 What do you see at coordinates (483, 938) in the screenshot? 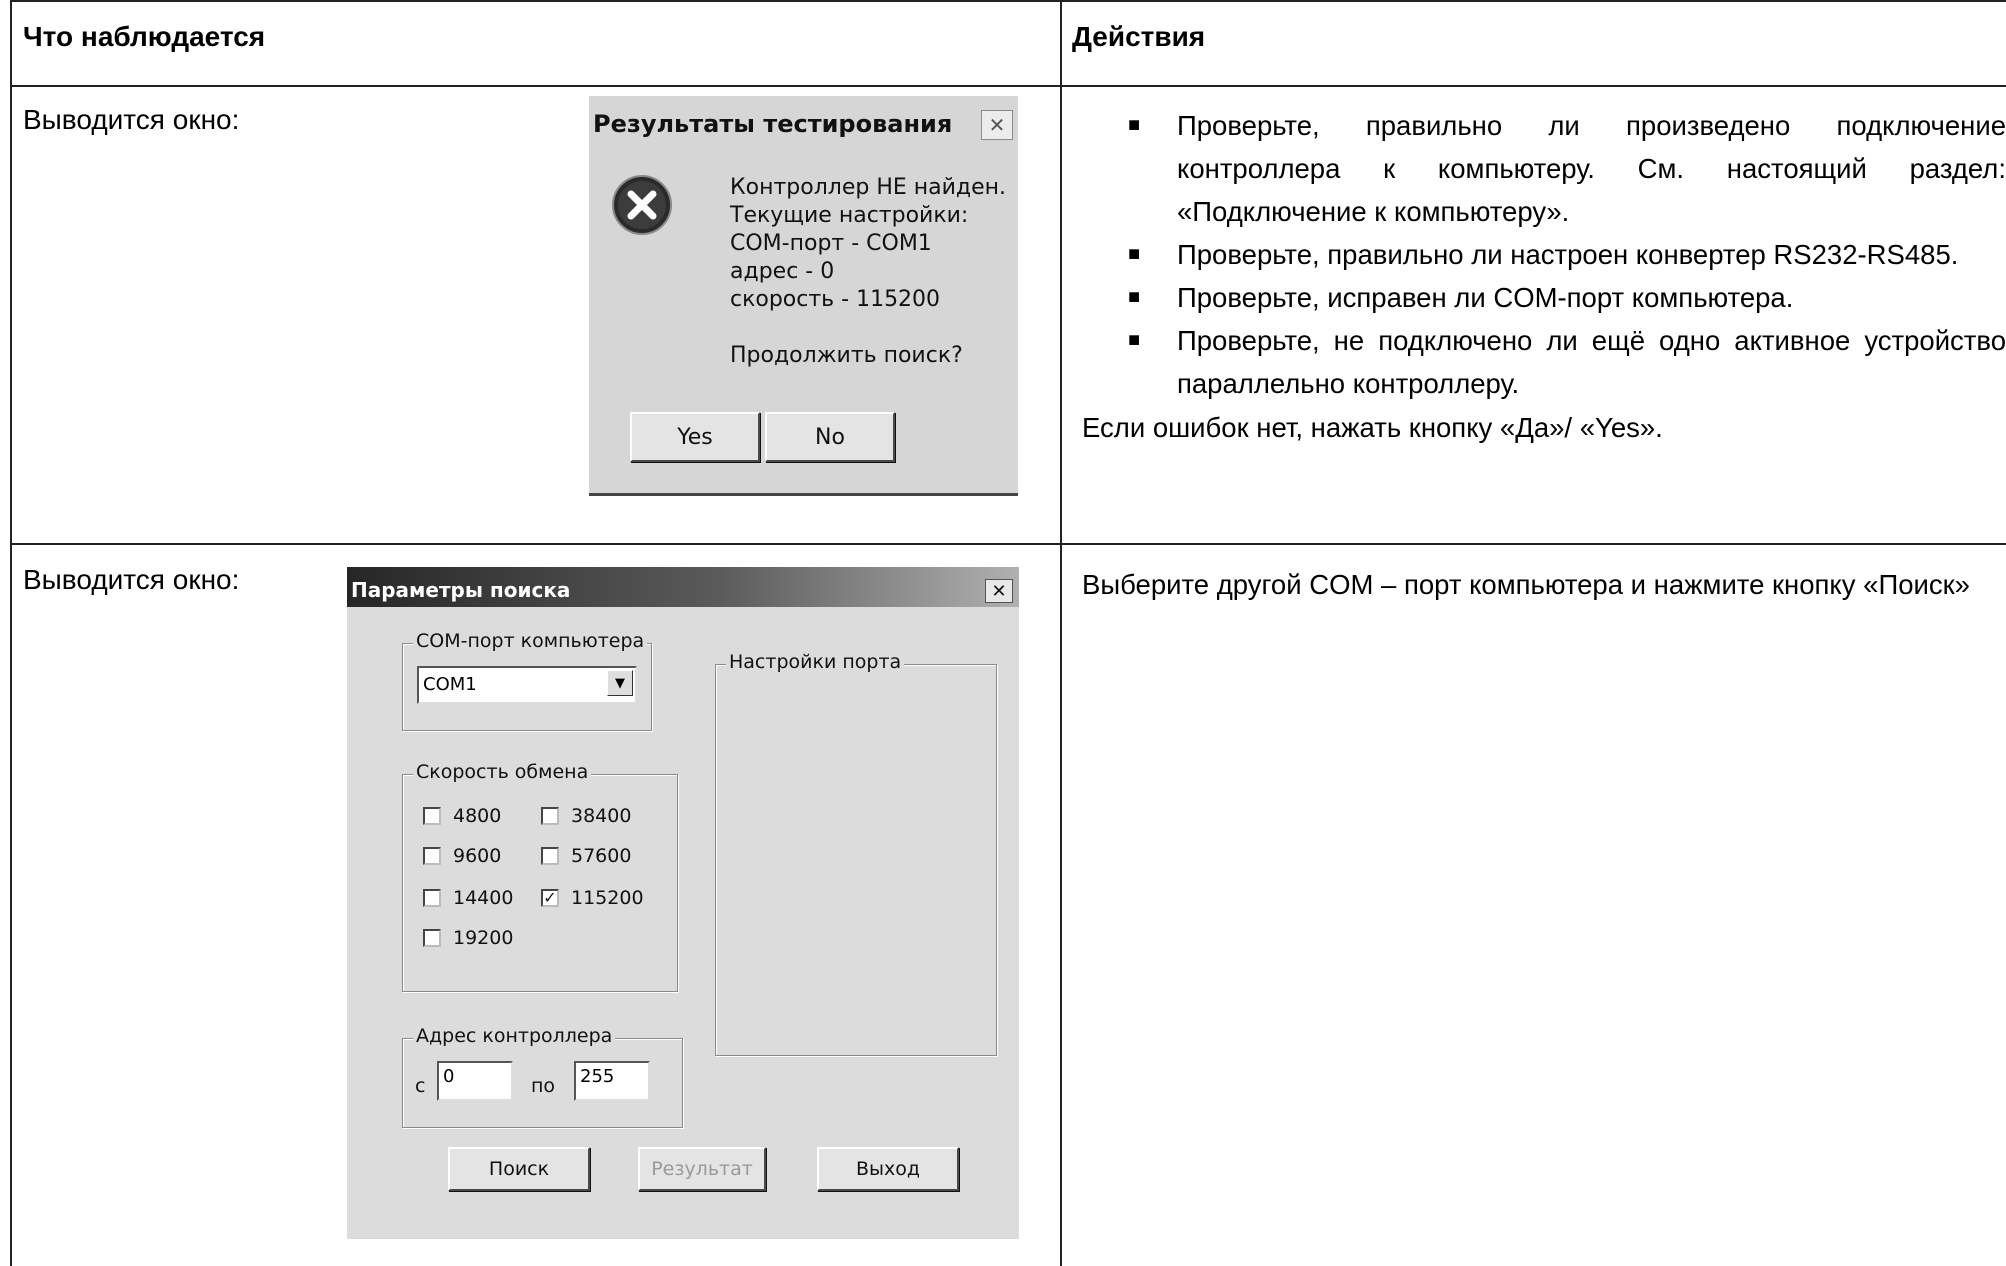
I see `speed-label: 19200` at bounding box center [483, 938].